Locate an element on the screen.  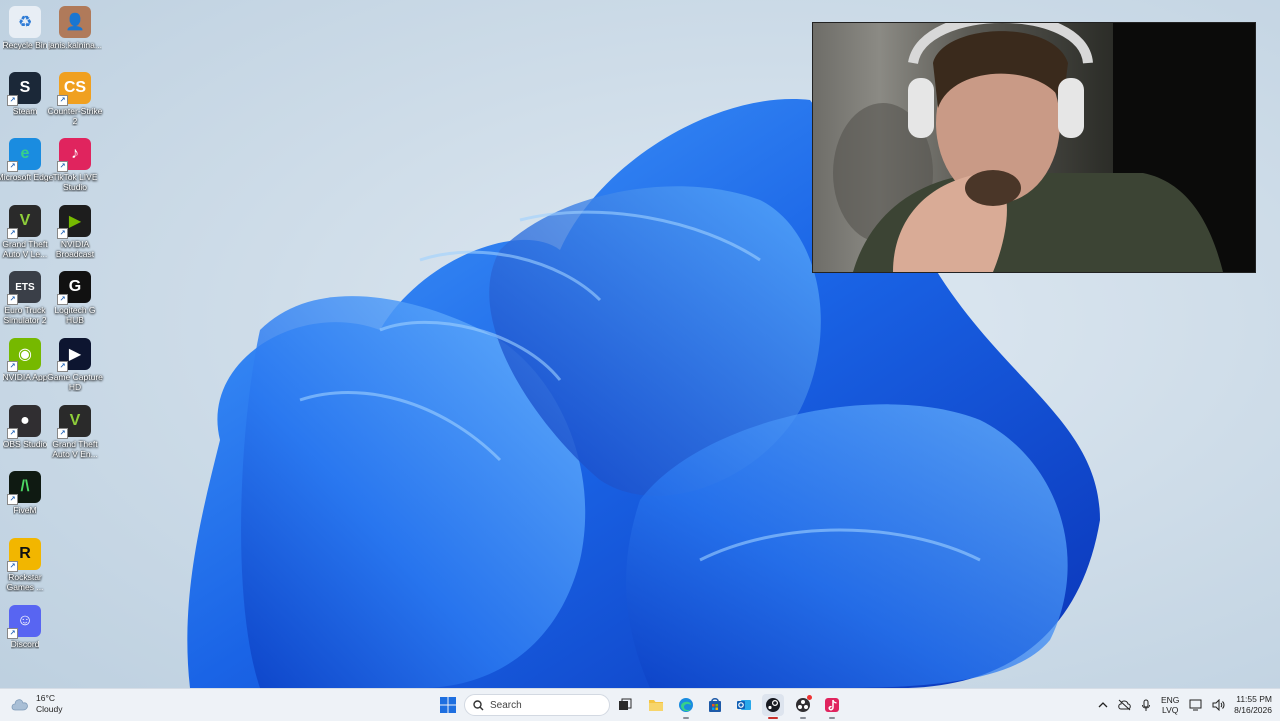
obs-taskbar-button is located at coordinates (803, 706).